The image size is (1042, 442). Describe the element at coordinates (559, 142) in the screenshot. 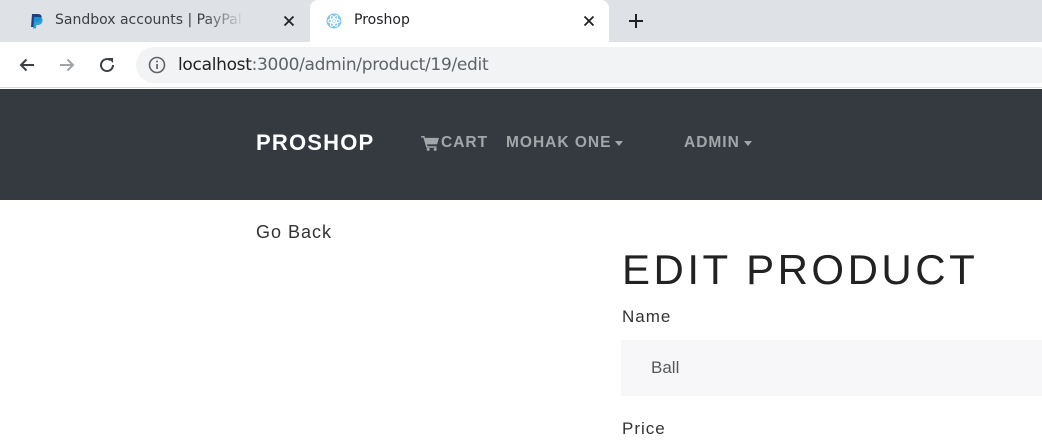

I see `nav-user-label: MOHAK ONE` at that location.